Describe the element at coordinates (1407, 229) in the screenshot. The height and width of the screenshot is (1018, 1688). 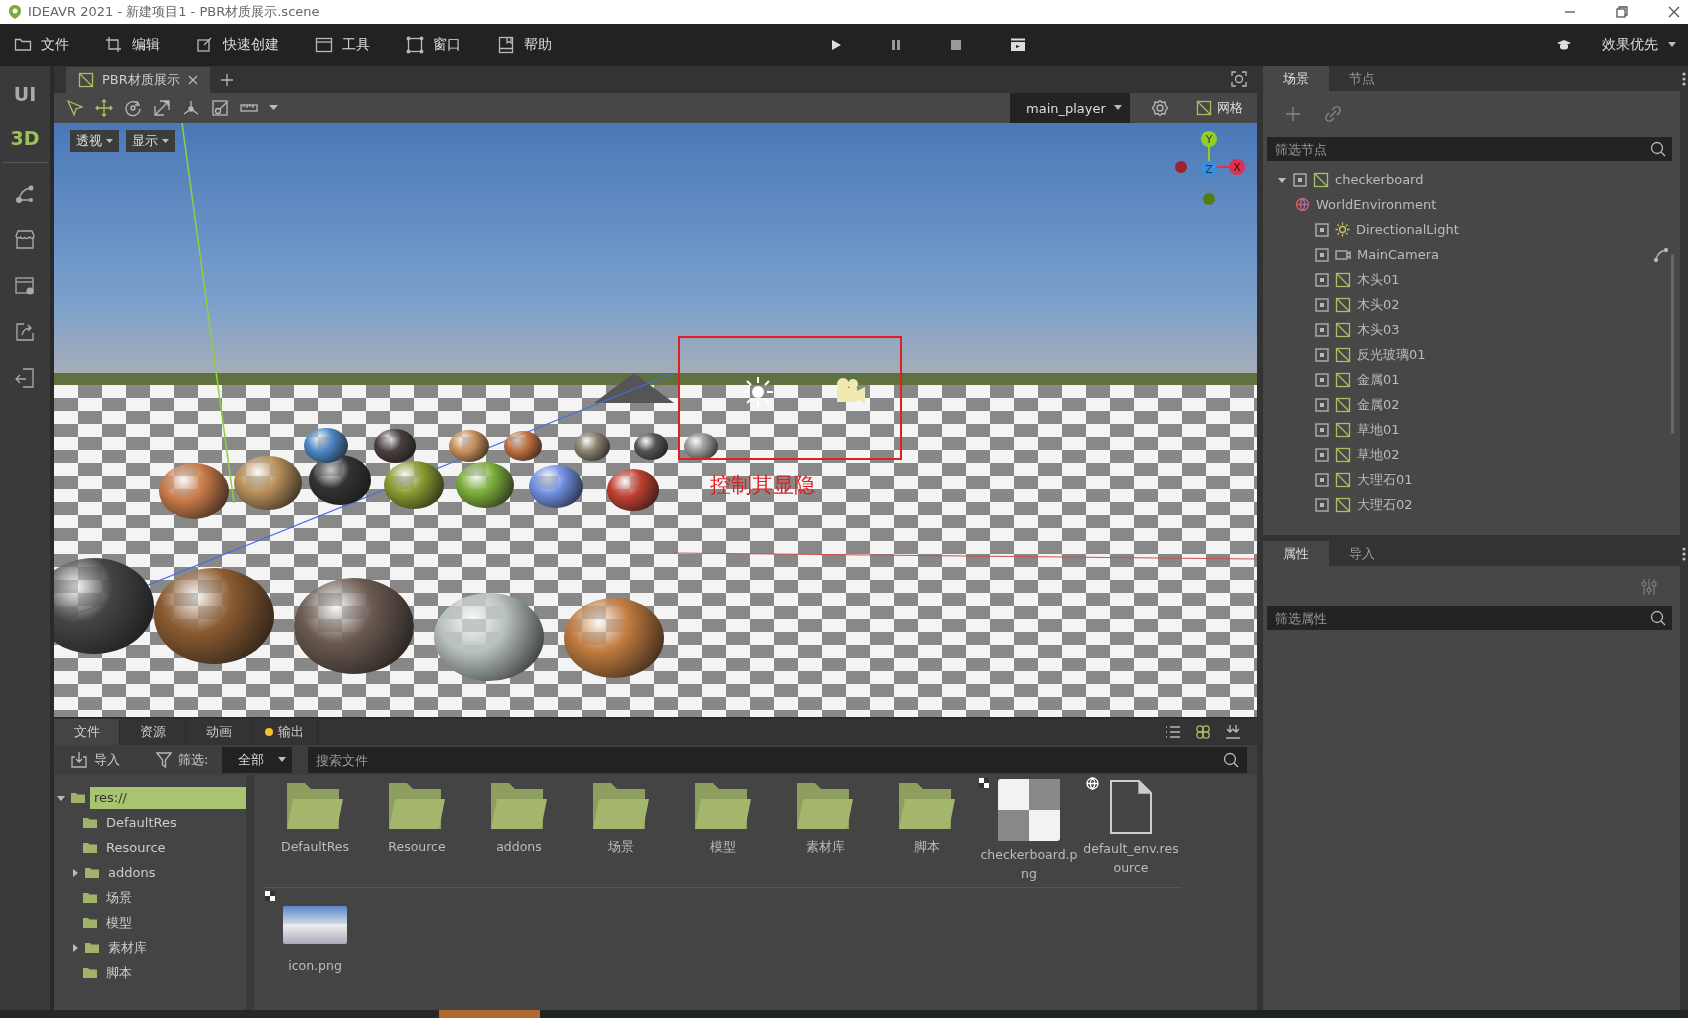
I see `scene-node: DirectionalLight` at that location.